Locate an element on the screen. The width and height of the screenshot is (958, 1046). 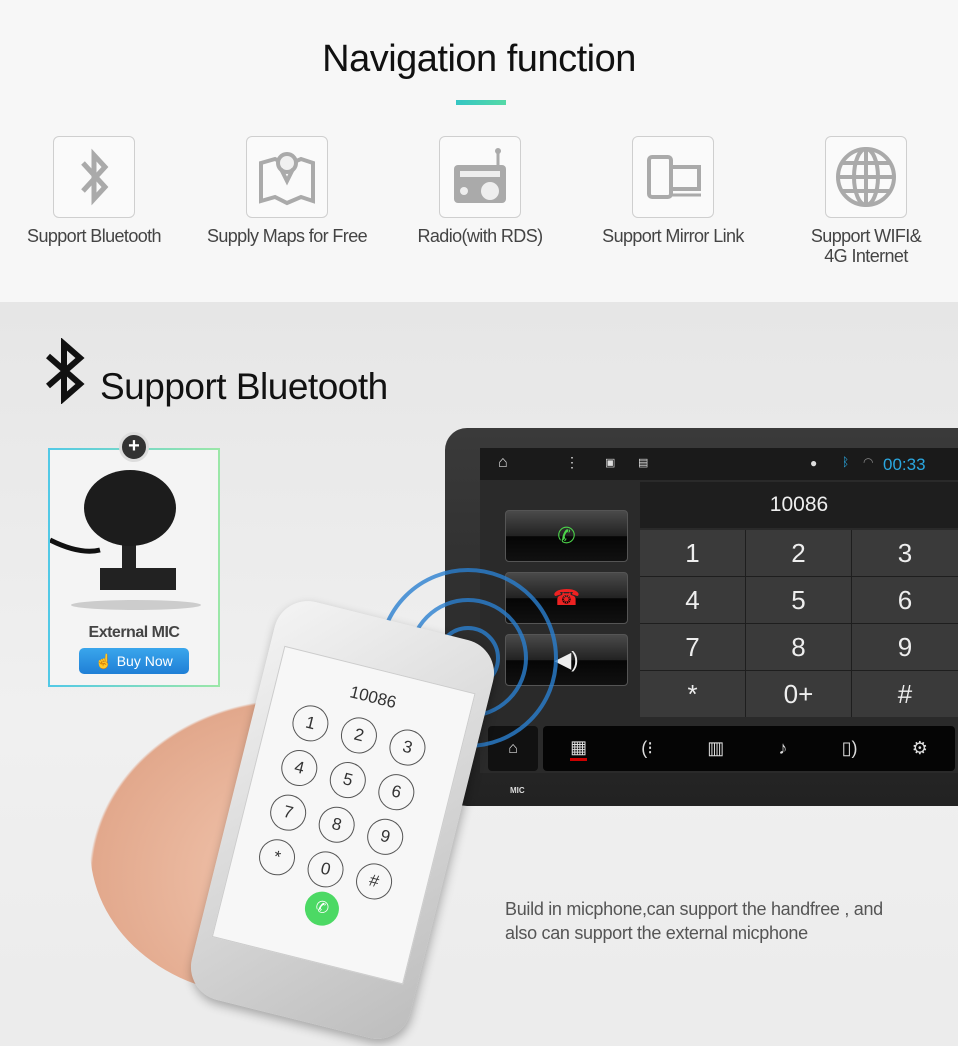
settings-icon: ⚙ is located at coordinates (920, 748).